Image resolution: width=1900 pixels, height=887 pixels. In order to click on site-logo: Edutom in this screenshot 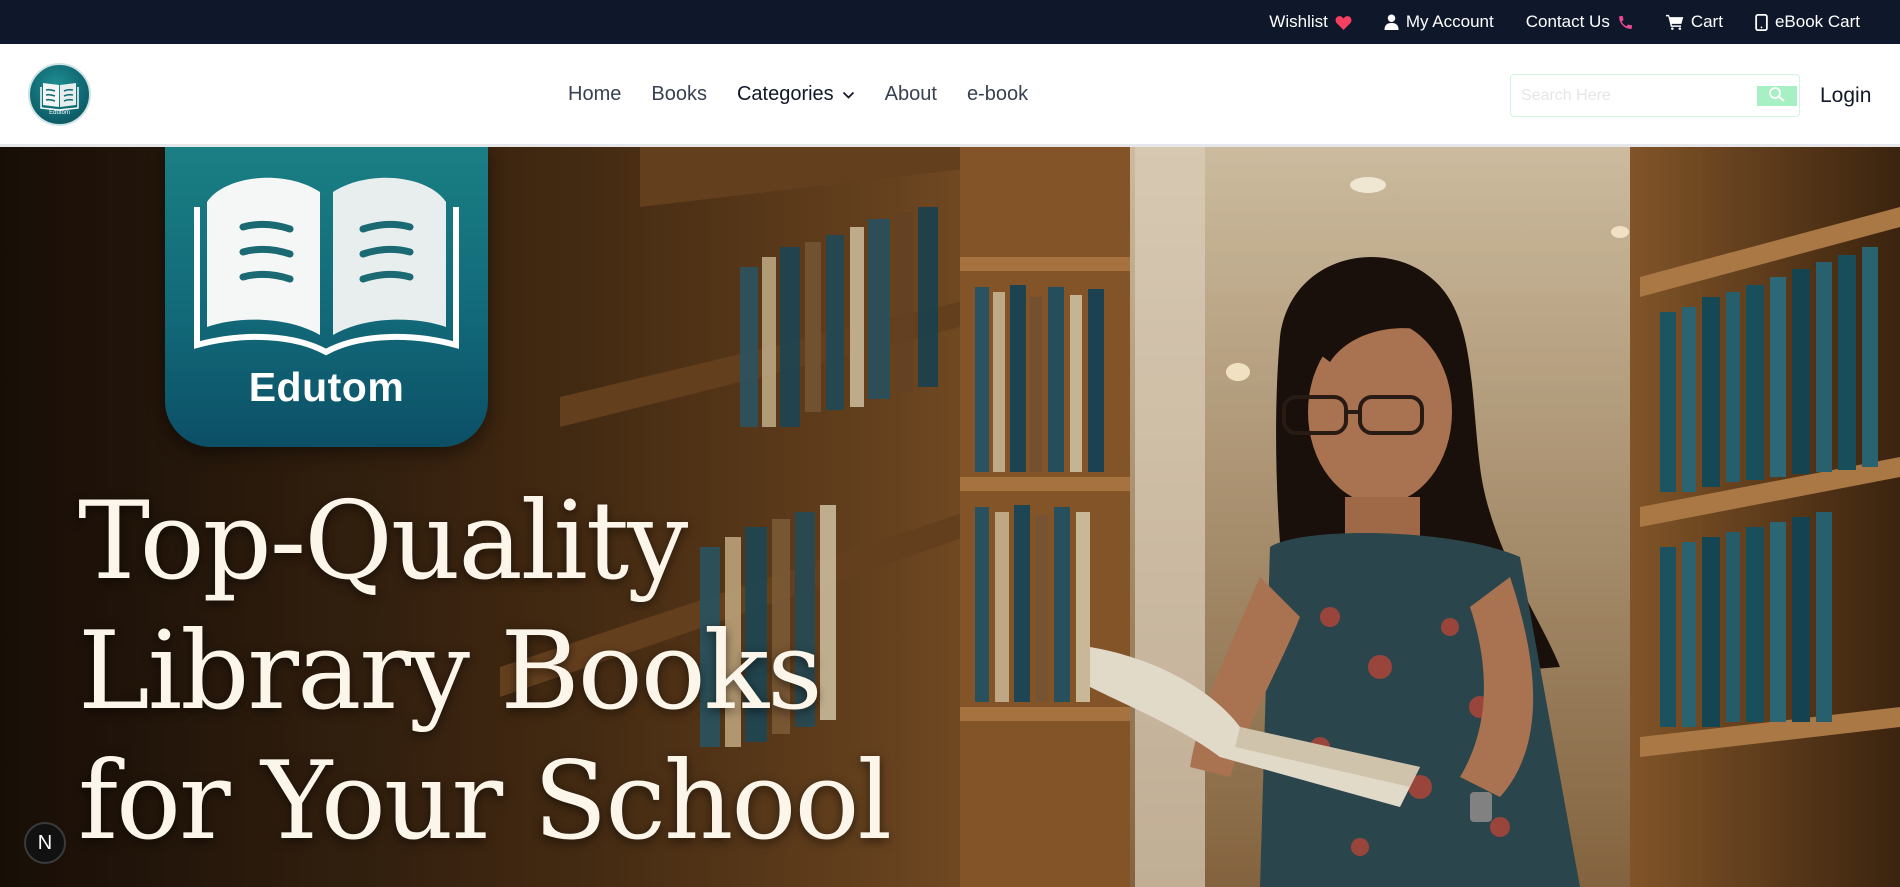, I will do `click(59, 94)`.